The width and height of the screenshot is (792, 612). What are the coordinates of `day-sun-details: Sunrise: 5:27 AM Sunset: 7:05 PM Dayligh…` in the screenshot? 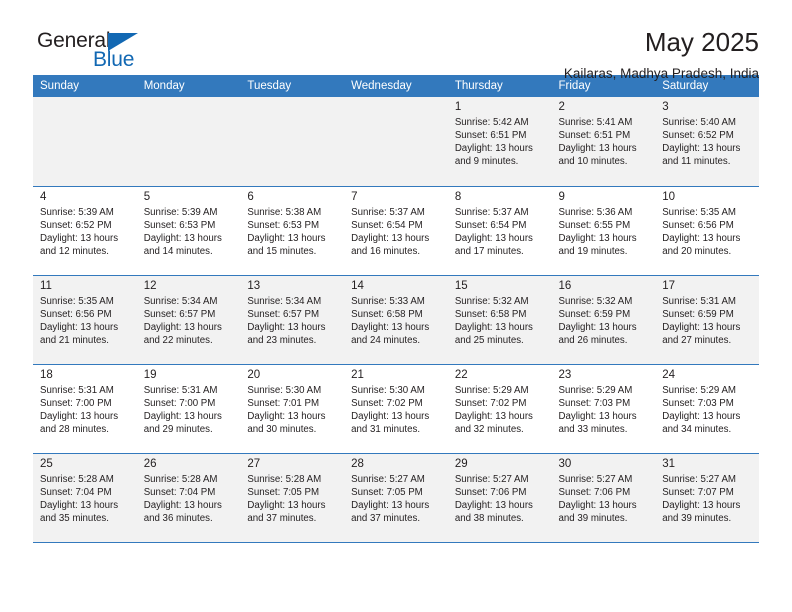 It's located at (390, 498).